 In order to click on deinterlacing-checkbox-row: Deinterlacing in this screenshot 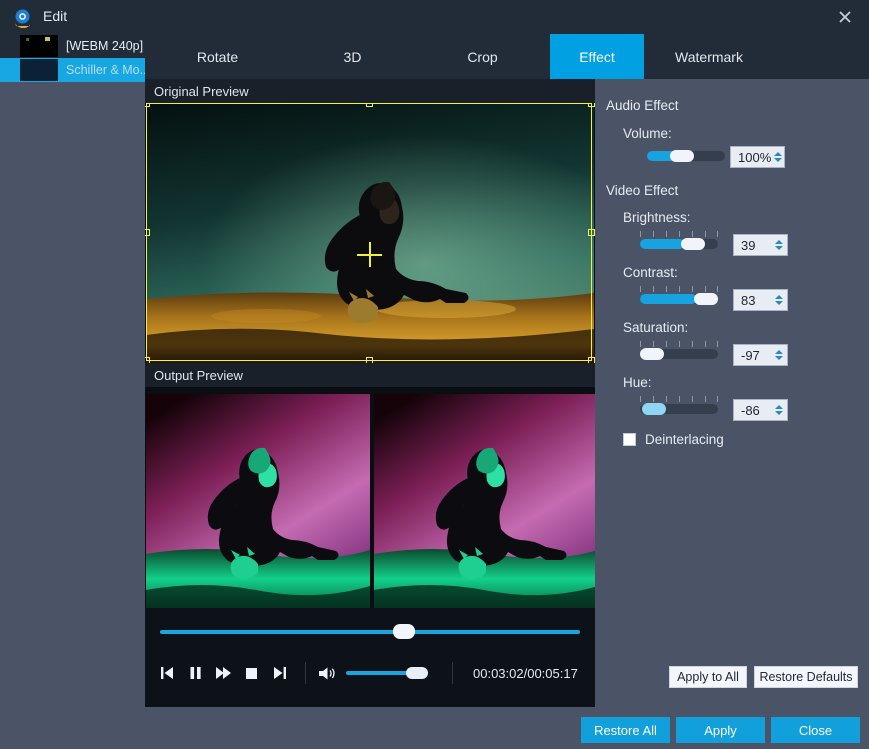, I will do `click(673, 439)`.